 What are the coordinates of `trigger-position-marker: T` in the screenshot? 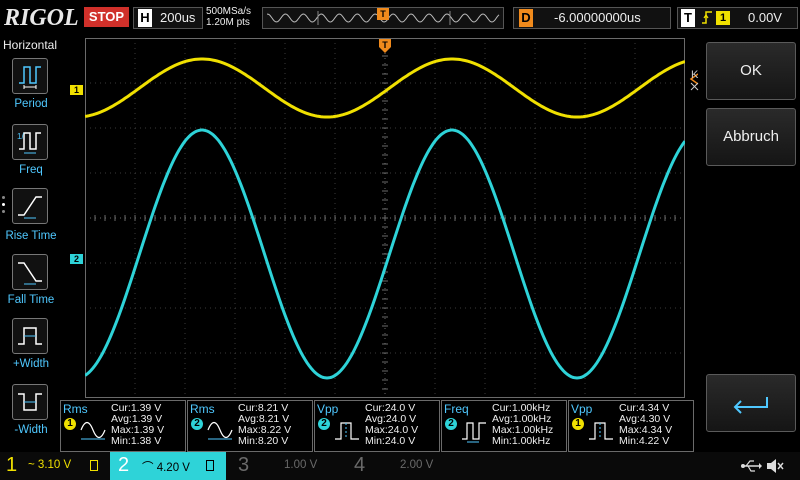 It's located at (383, 14).